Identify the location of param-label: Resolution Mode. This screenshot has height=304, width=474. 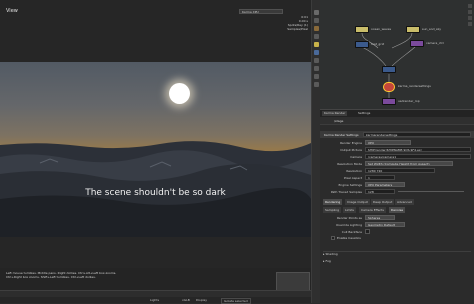
(349, 164).